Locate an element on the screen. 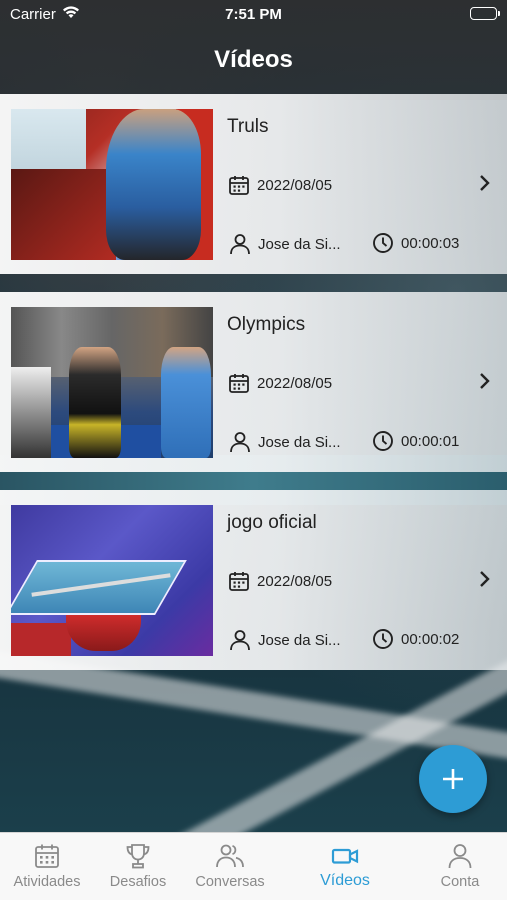  status-time: 7:51 PM is located at coordinates (253, 14).